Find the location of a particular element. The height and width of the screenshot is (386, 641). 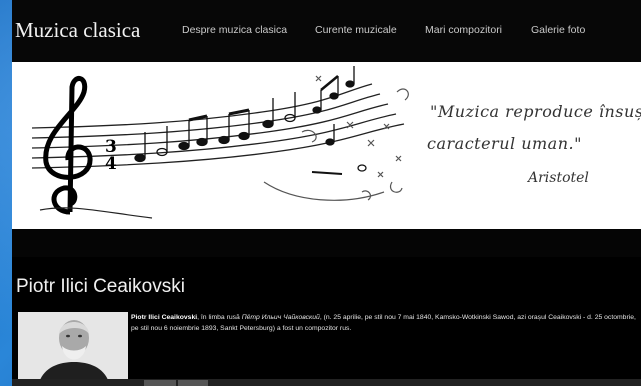

bio-name: Piotr Ilici Ceaikovski is located at coordinates (164, 317).